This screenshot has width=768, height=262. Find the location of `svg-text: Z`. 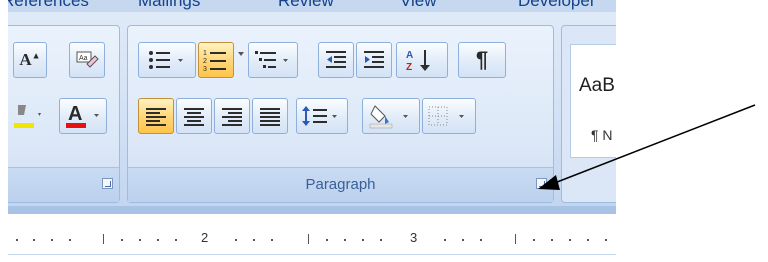

svg-text: Z is located at coordinates (409, 67).